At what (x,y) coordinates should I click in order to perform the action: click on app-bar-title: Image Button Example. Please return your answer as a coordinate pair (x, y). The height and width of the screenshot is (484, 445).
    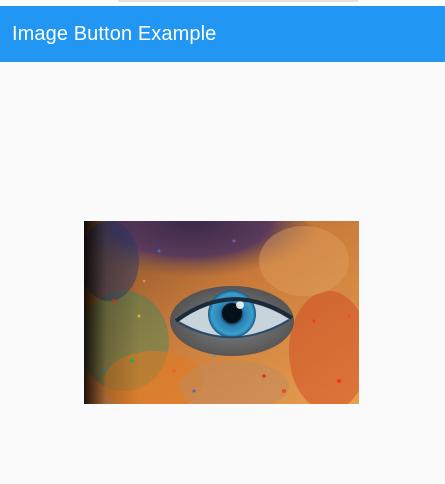
    Looking at the image, I should click on (114, 33).